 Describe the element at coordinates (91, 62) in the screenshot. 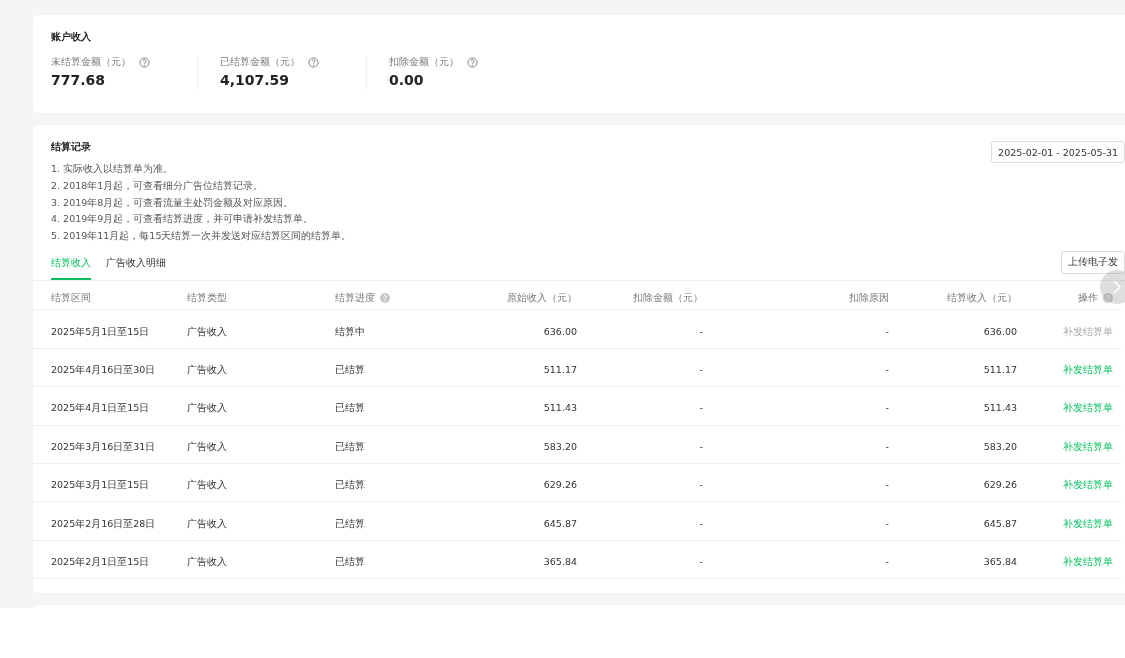

I see `stat-label: 未结算金额（元）` at that location.